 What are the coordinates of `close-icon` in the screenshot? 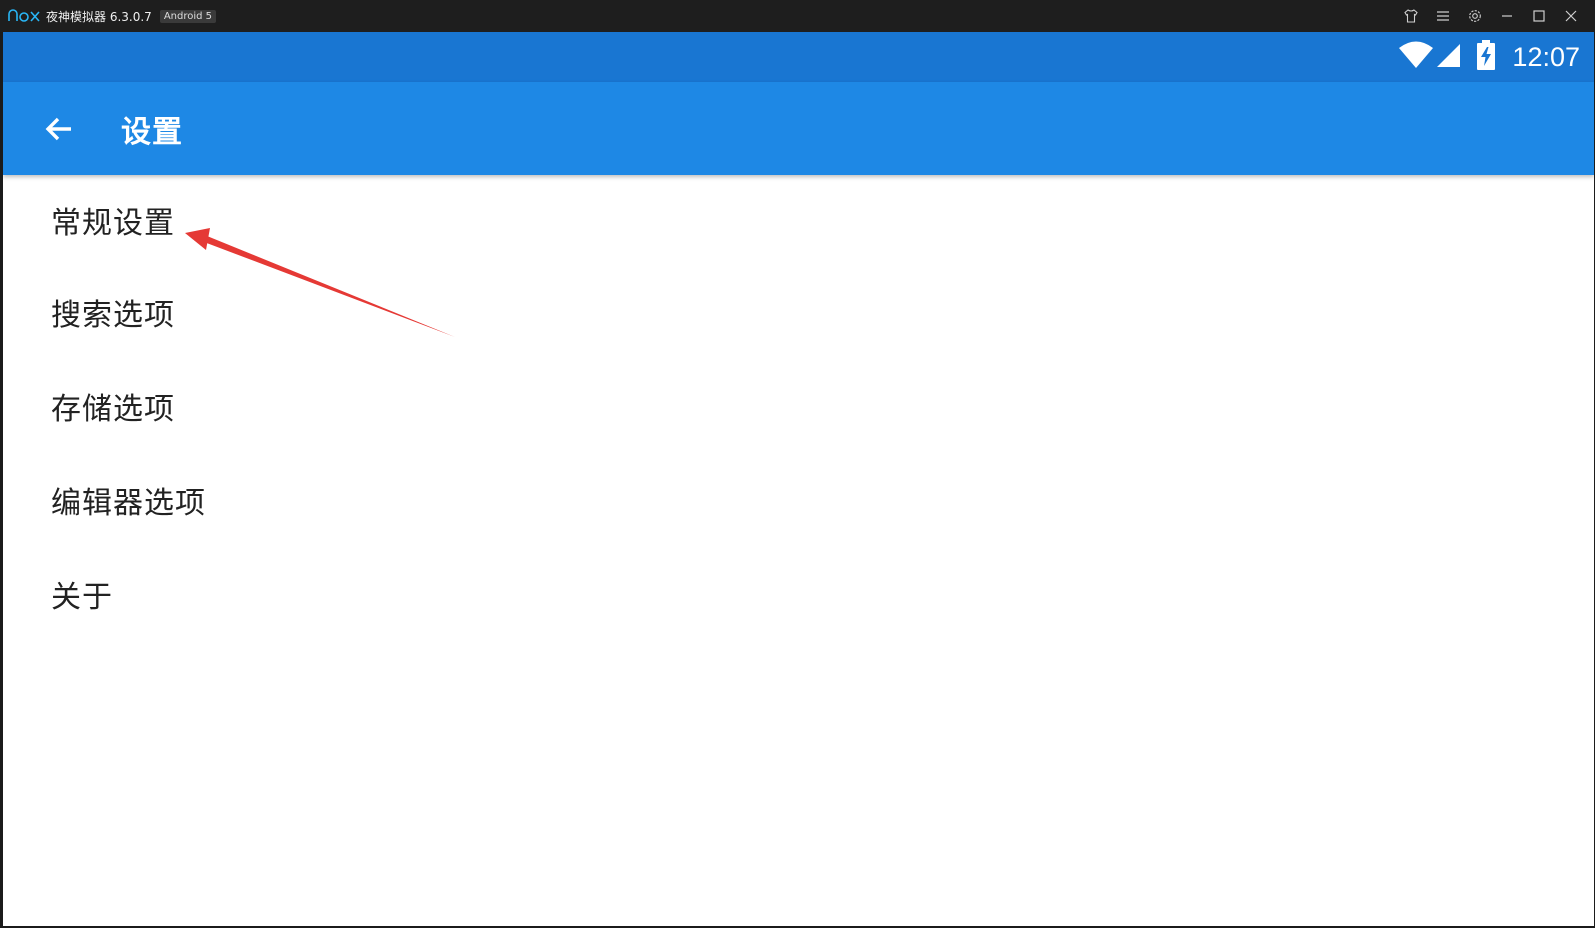 It's located at (1571, 16).